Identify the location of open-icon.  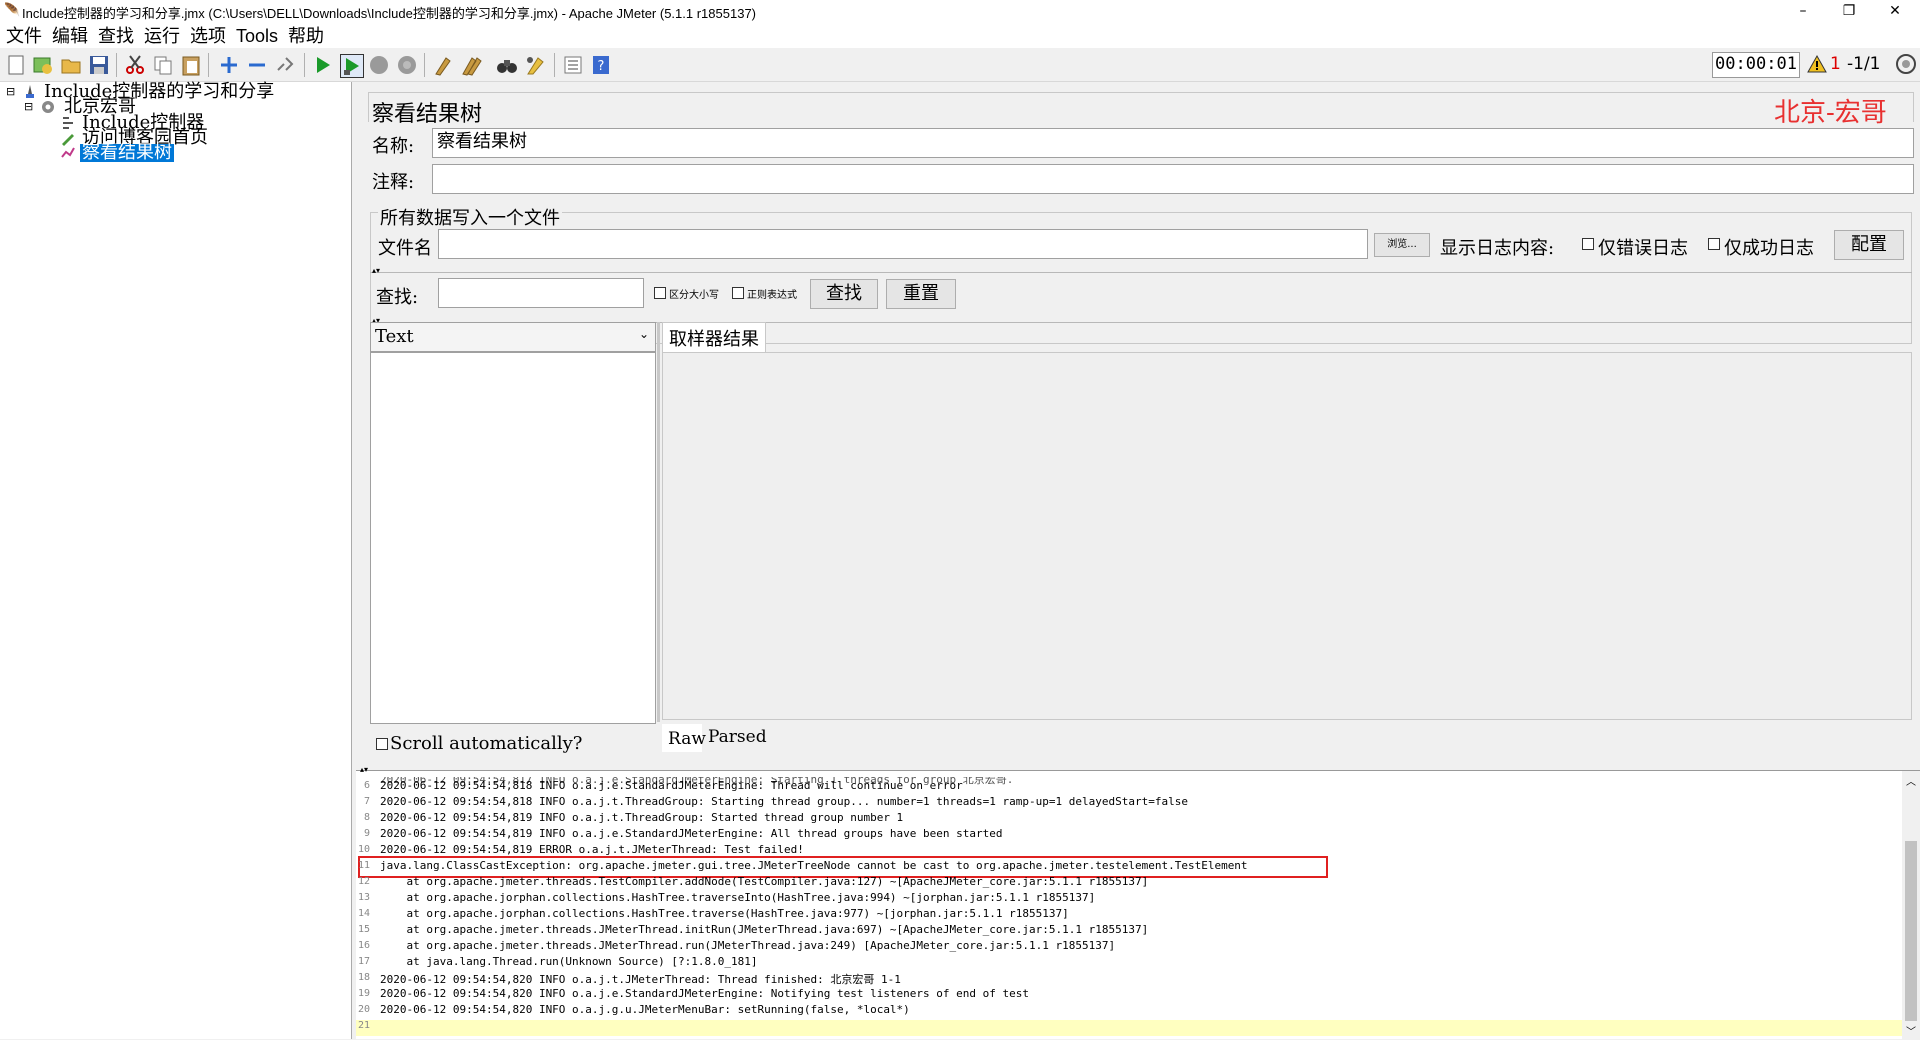
(71, 65).